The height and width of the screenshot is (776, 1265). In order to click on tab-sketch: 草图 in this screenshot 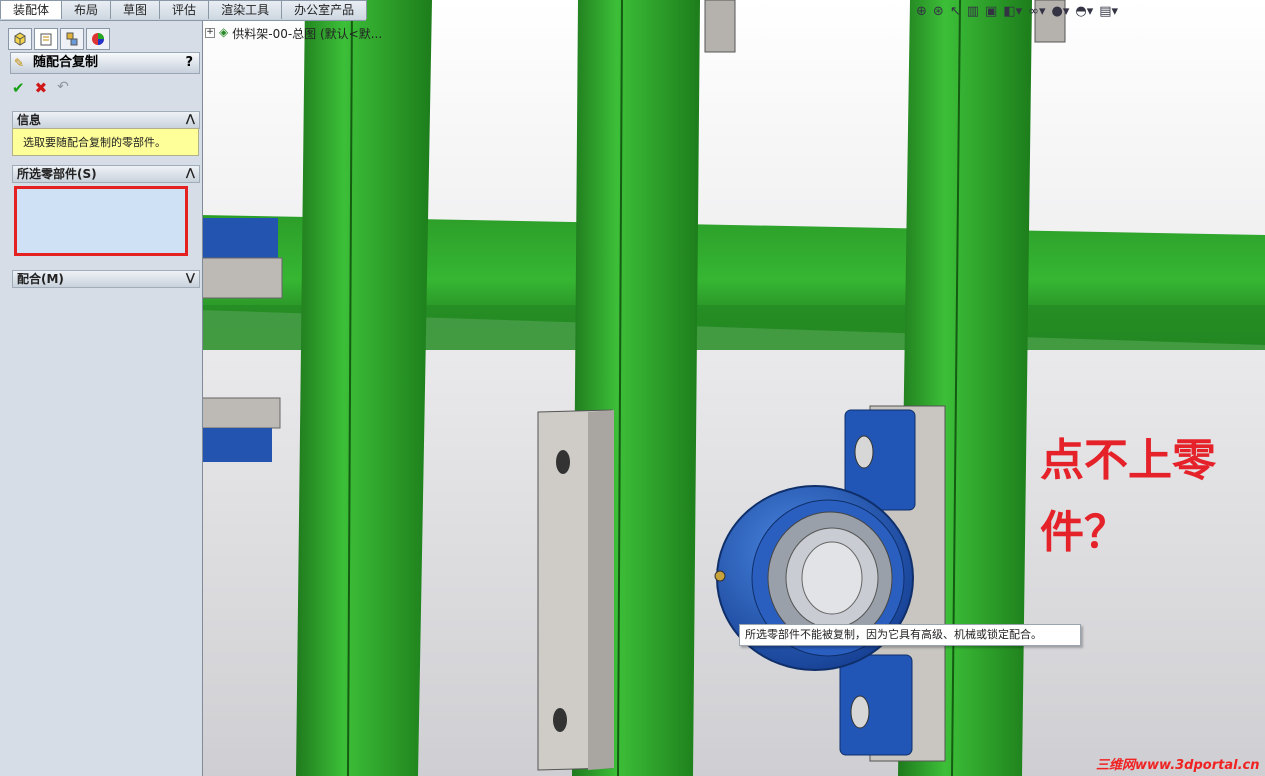, I will do `click(135, 9)`.